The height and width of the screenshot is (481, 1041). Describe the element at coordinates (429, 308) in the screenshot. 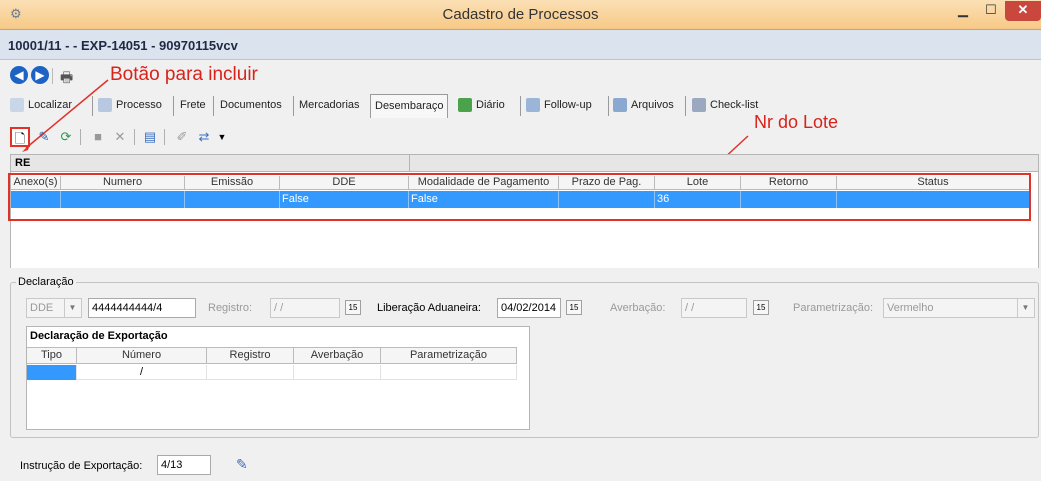

I see `liberacao-label: Liberação Aduaneira:` at that location.